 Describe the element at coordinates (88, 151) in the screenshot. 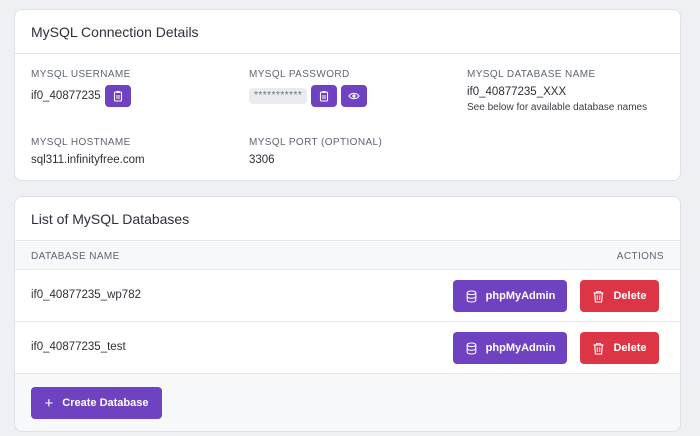

I see `hostname-field: MySQL Hostname sql311.infinityfree.com` at that location.